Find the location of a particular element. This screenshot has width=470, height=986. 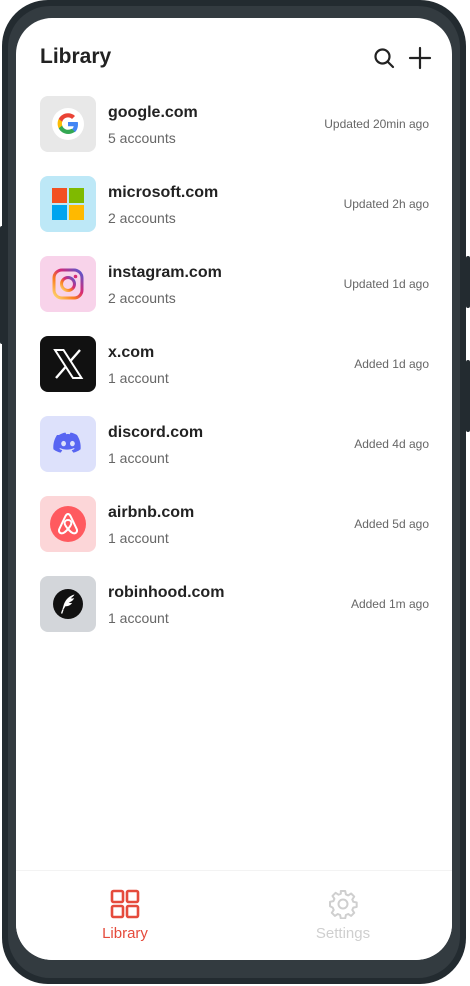

instagram-tile is located at coordinates (68, 284).